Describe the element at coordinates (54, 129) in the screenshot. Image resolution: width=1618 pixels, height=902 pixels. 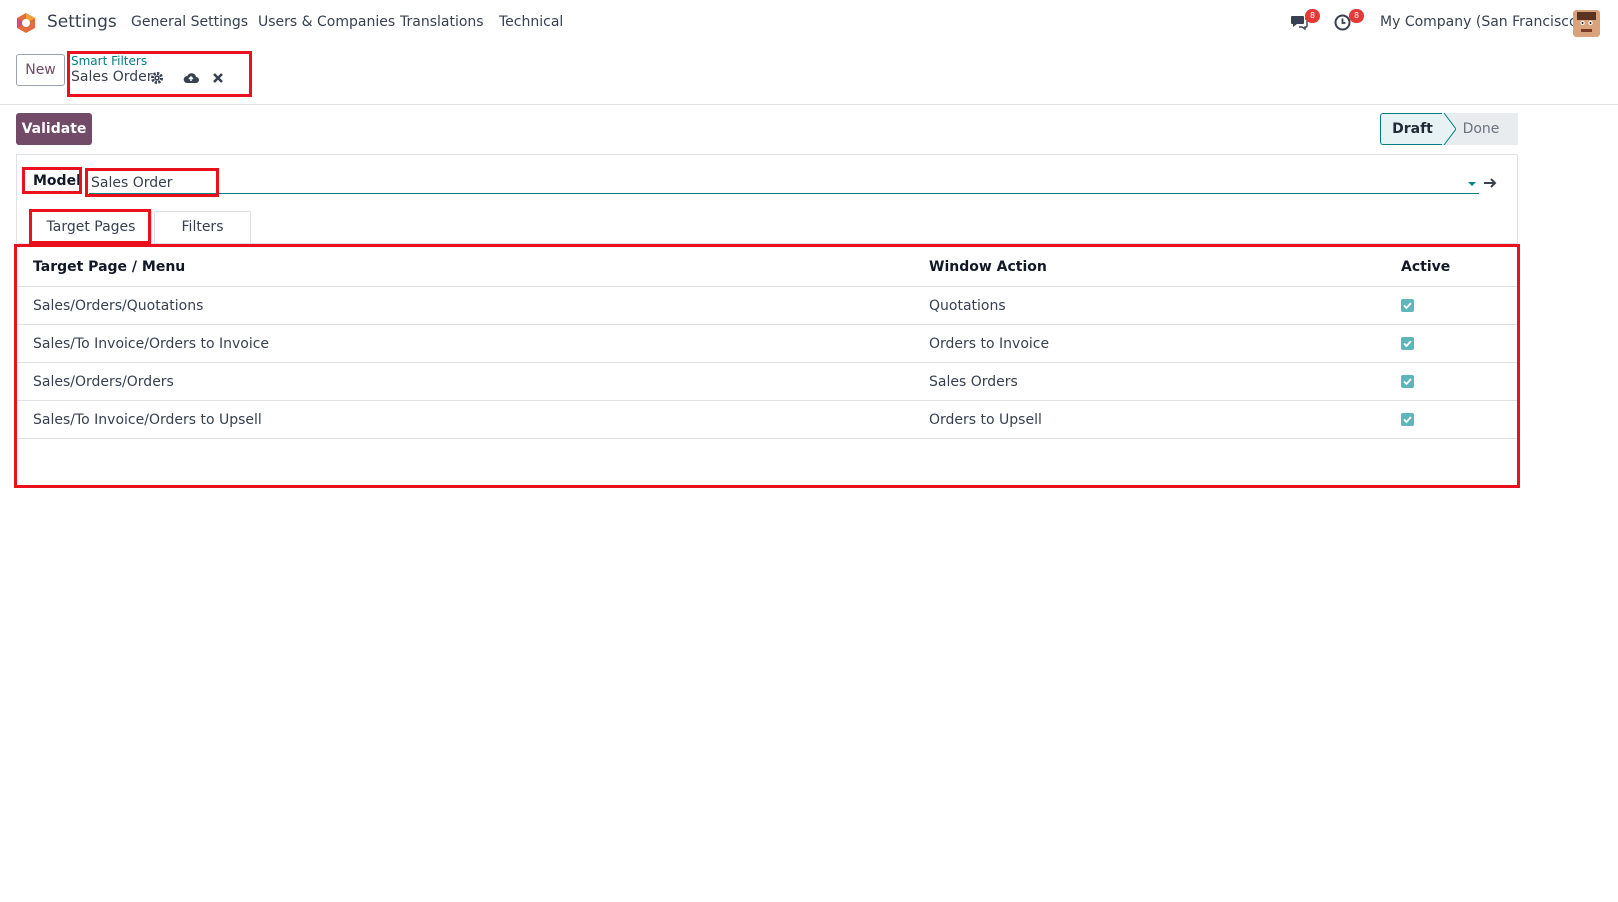
I see `validate-button: Validate` at that location.